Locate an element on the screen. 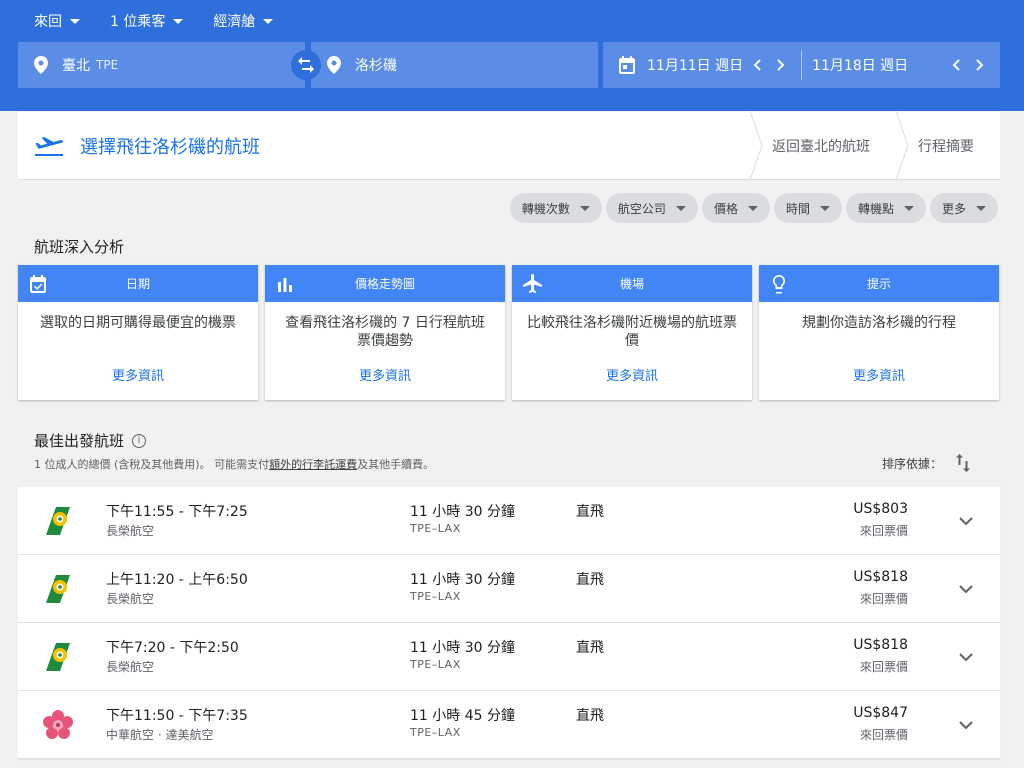 This screenshot has width=1024, height=768. filter-label: 更多 is located at coordinates (953, 208).